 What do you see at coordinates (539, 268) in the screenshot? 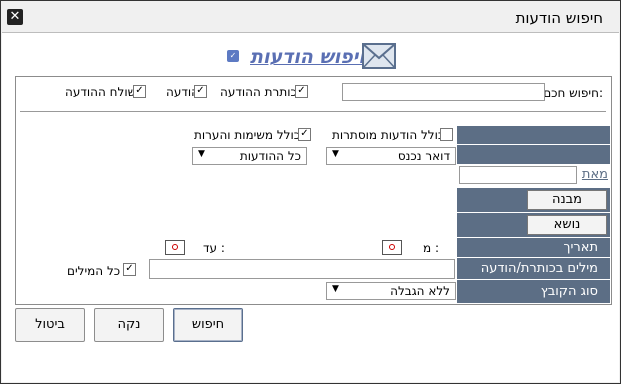
I see `words-label: מילים בכותרת/הודעה` at bounding box center [539, 268].